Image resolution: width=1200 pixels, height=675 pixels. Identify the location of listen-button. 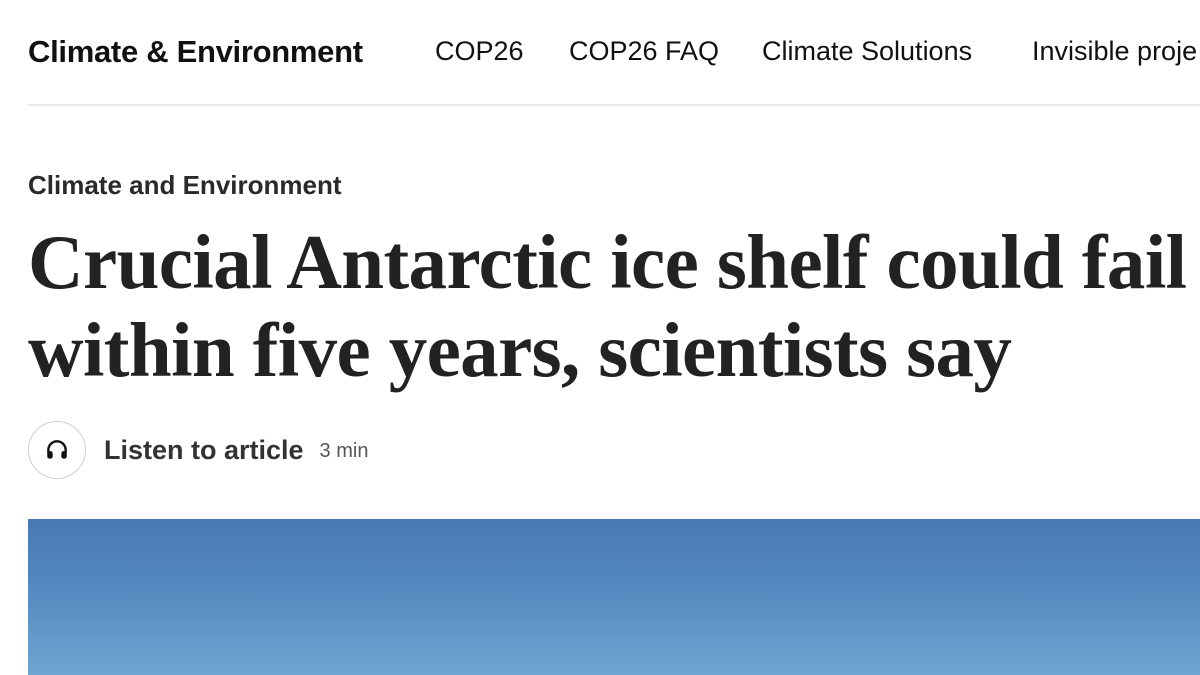
(57, 450).